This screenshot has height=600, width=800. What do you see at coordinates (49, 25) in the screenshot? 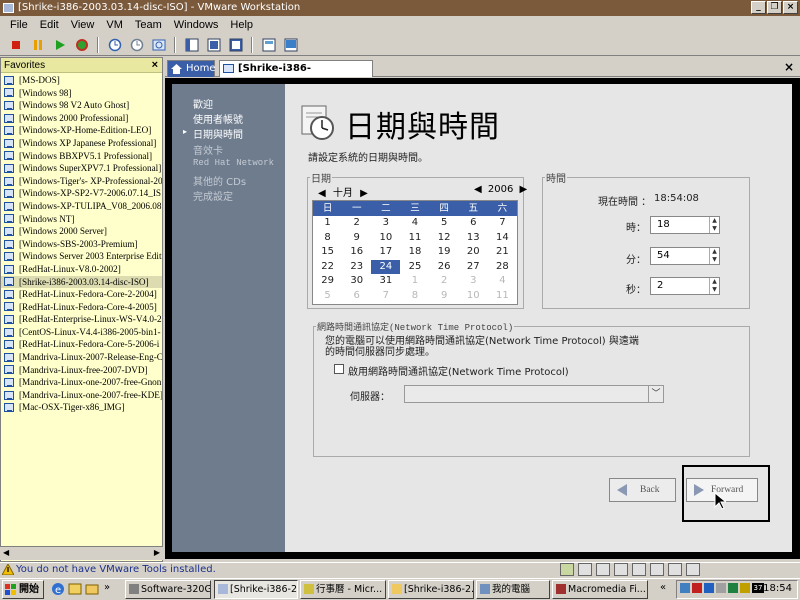
I see `menu-edit: Edit` at bounding box center [49, 25].